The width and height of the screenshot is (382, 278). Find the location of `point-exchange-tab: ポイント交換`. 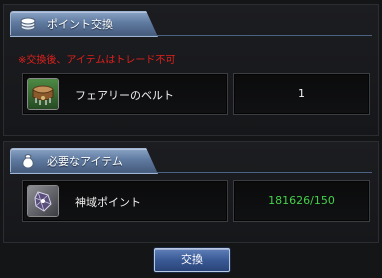

point-exchange-tab: ポイント交換 is located at coordinates (84, 24).